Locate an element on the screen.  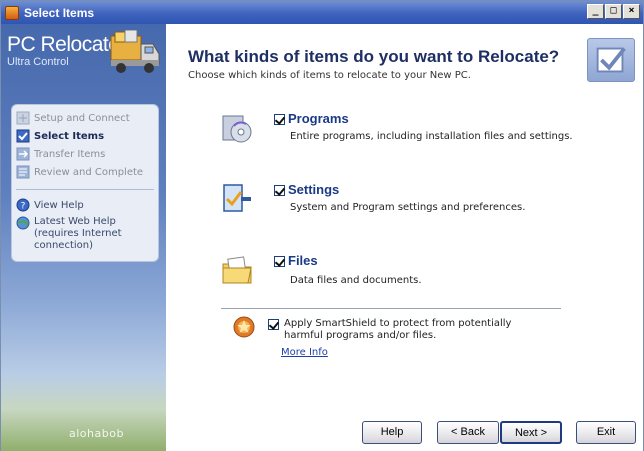
step-review-and-complete: Review and Complete is located at coordinates (79, 172).